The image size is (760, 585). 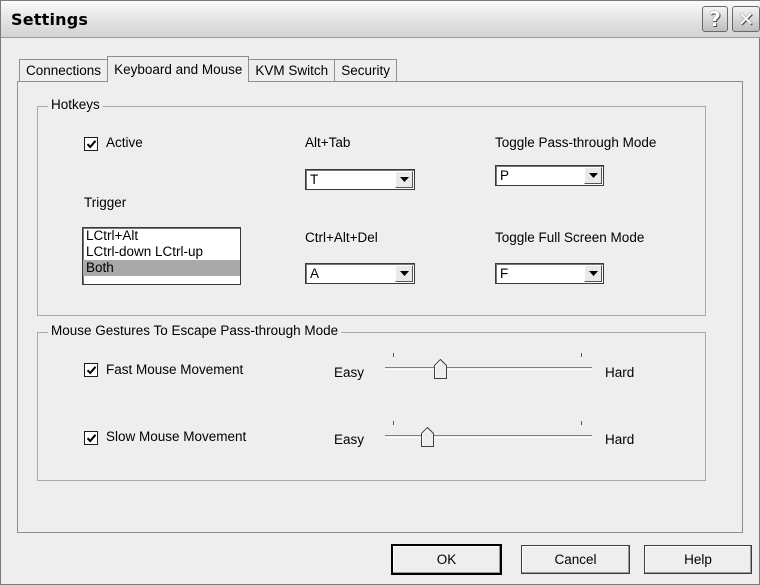 I want to click on tab-keyboard-and-mouse: Keyboard and Mouse, so click(x=178, y=69).